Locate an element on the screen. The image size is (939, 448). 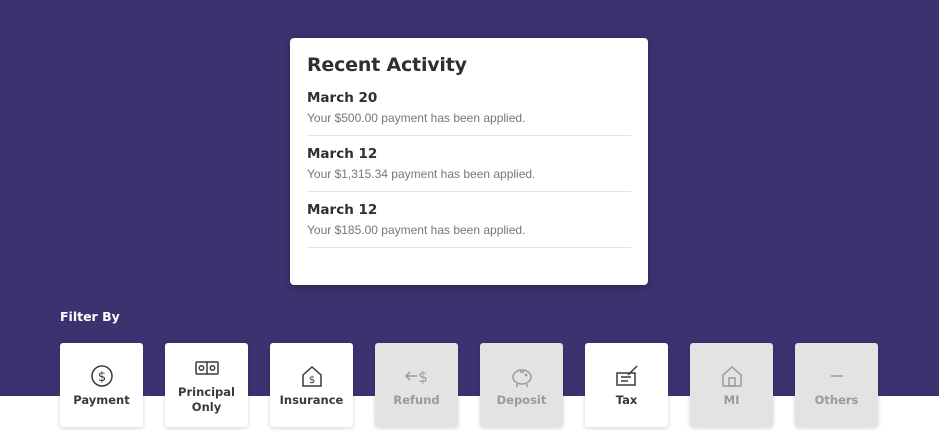
filter-payment-button: $ Payment is located at coordinates (101, 385).